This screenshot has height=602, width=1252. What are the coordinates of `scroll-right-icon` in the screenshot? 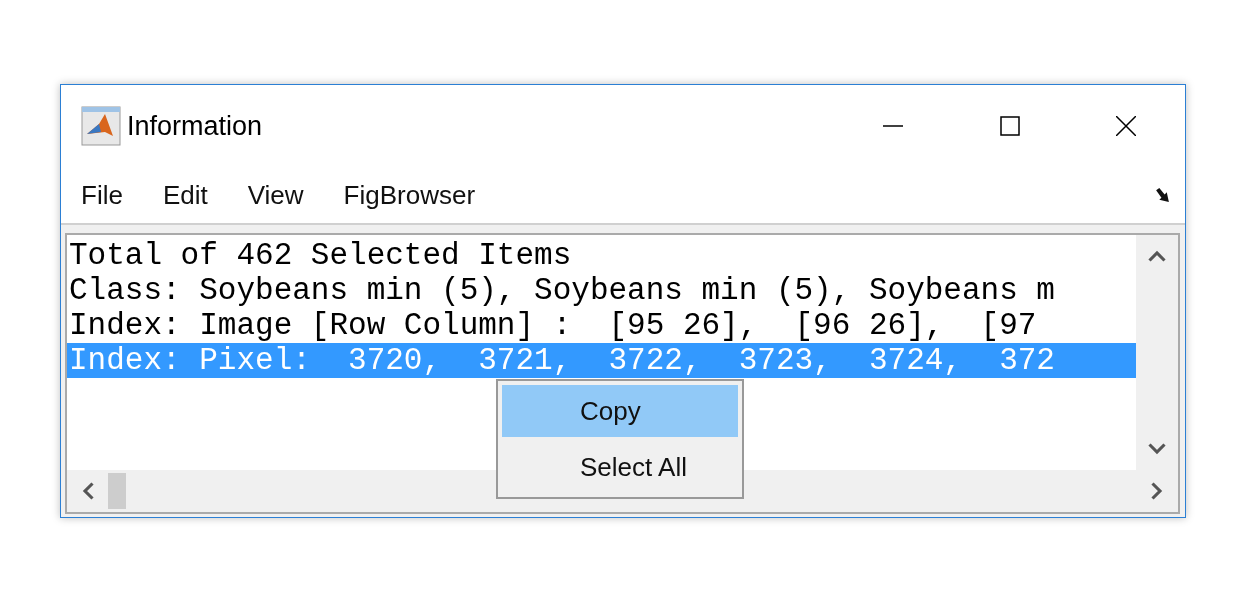 It's located at (1157, 491).